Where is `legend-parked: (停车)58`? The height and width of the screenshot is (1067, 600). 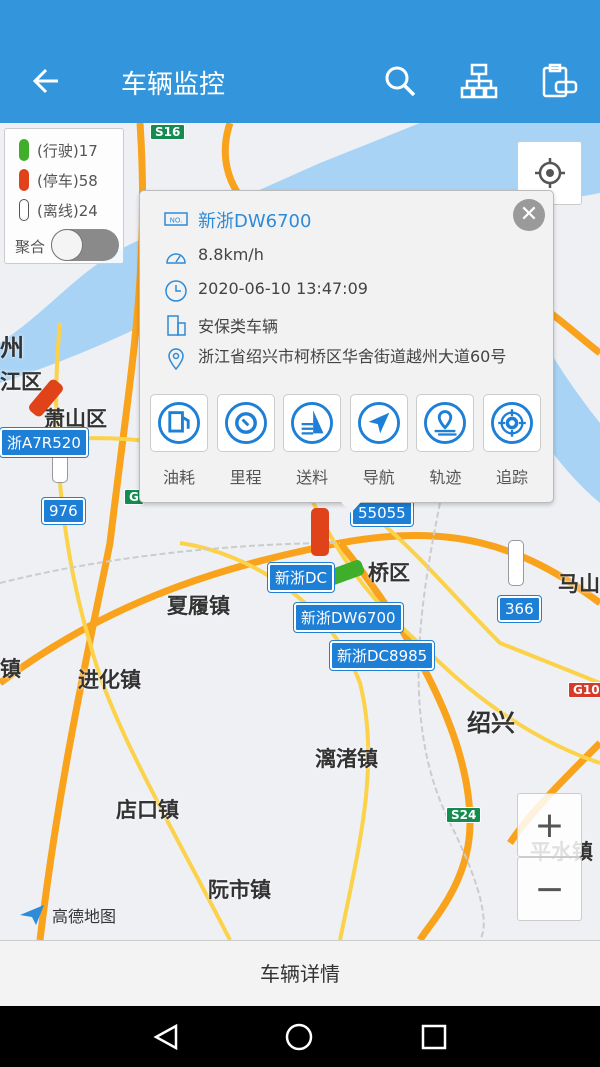
legend-parked: (停车)58 is located at coordinates (67, 180).